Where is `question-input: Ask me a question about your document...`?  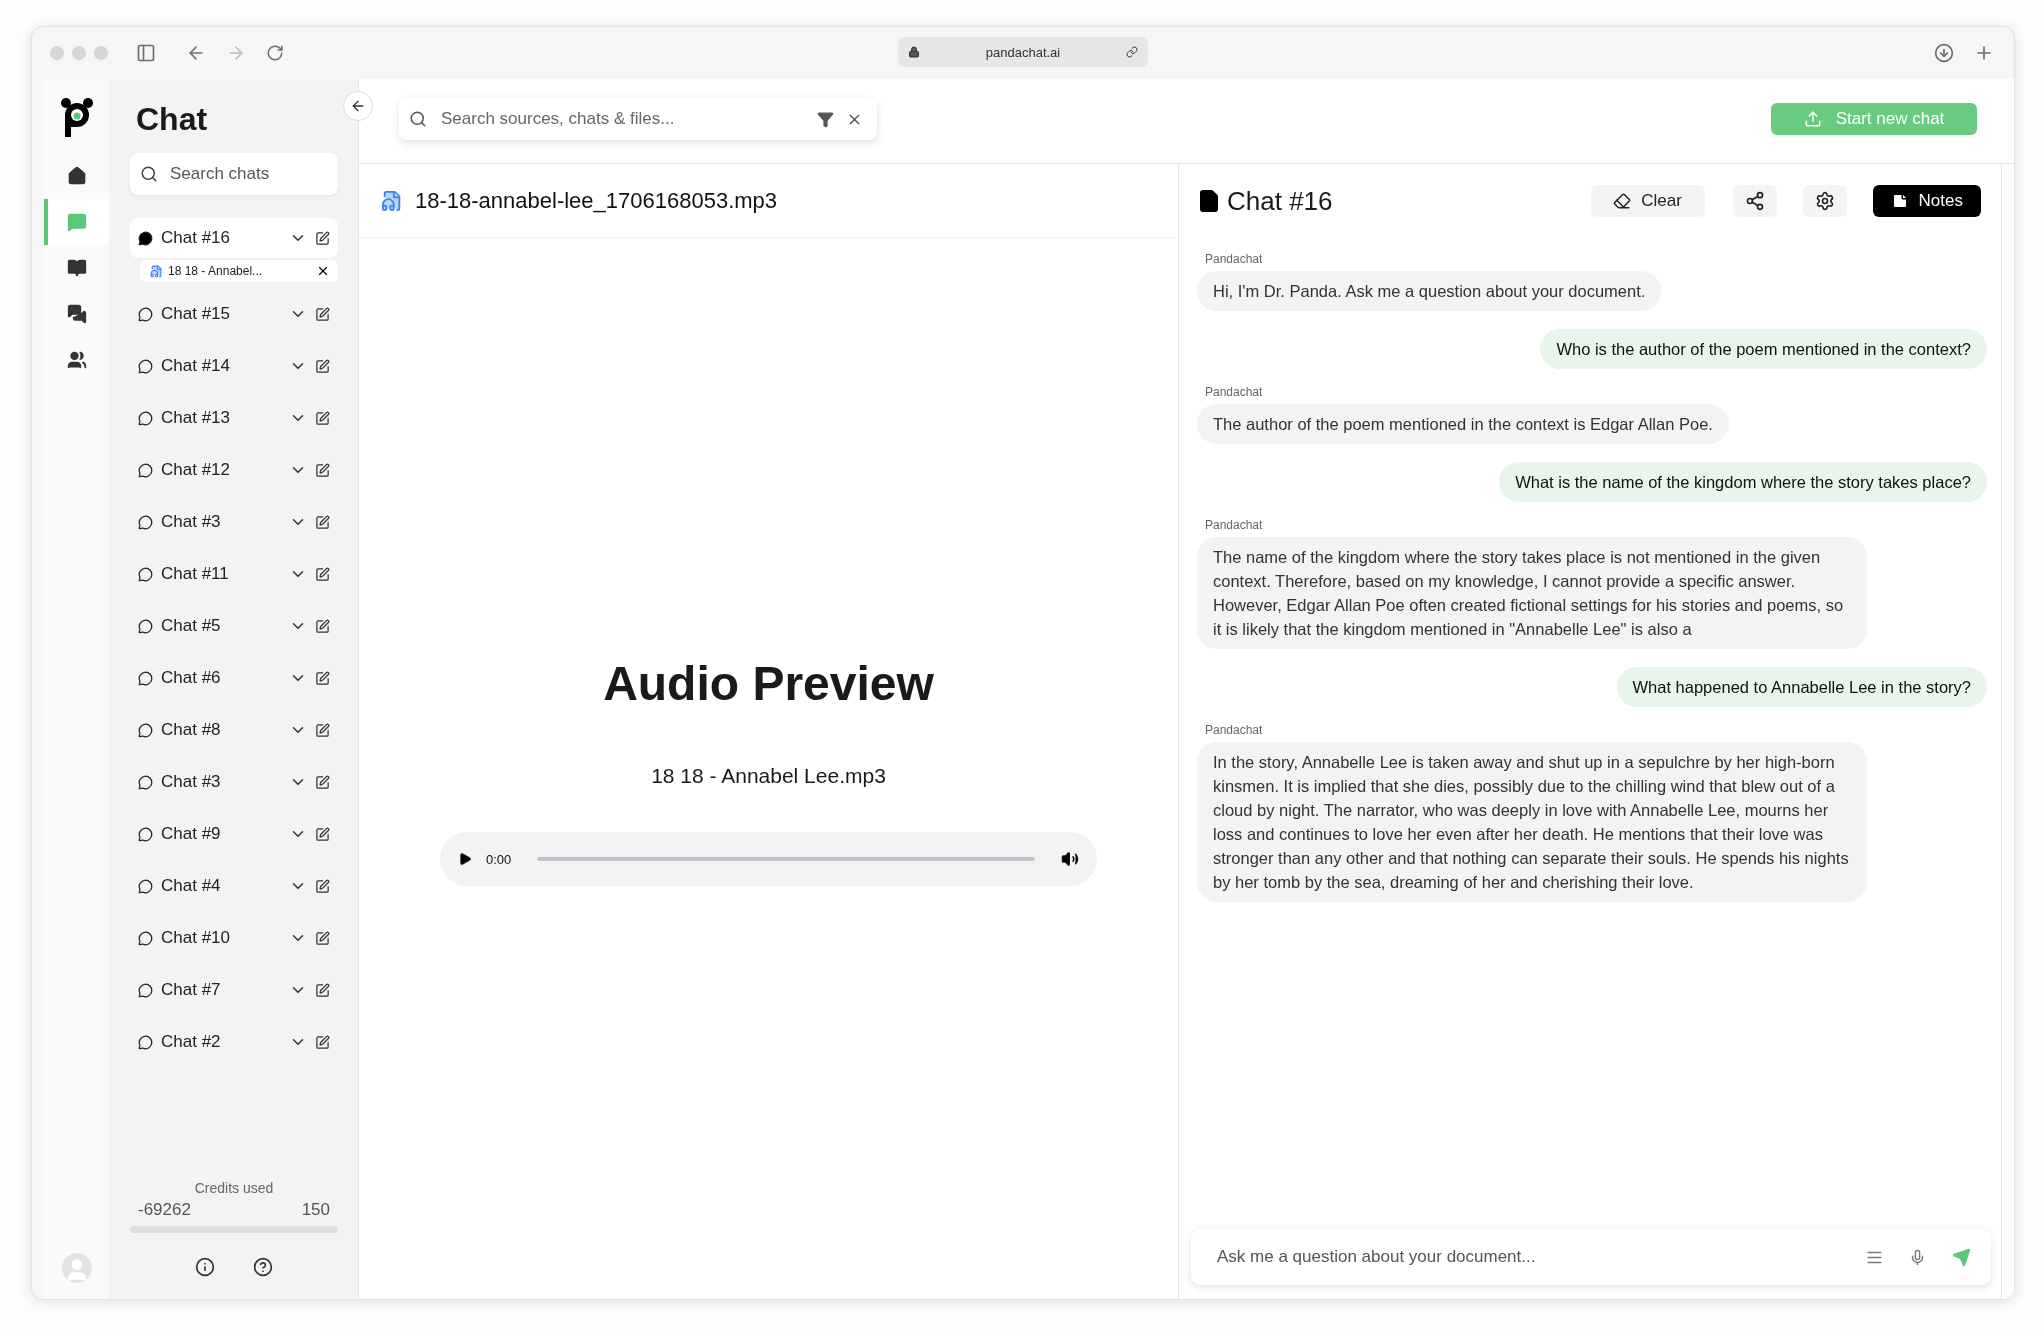 question-input: Ask me a question about your document... is located at coordinates (1527, 1257).